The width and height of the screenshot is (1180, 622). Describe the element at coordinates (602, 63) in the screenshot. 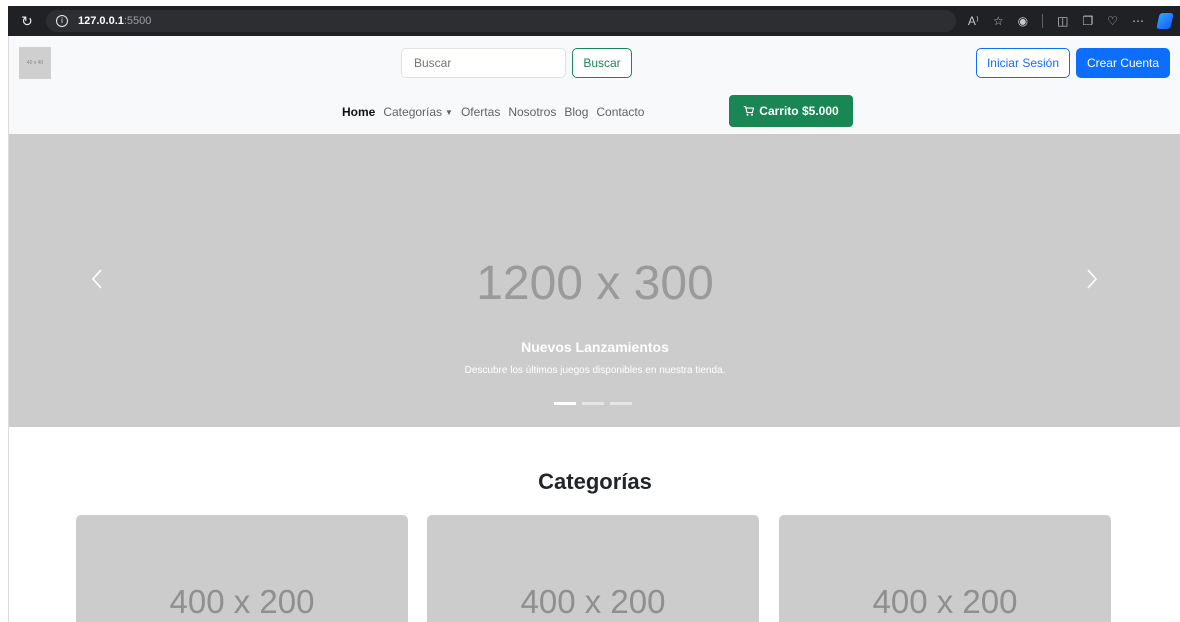

I see `search-button: Buscar` at that location.